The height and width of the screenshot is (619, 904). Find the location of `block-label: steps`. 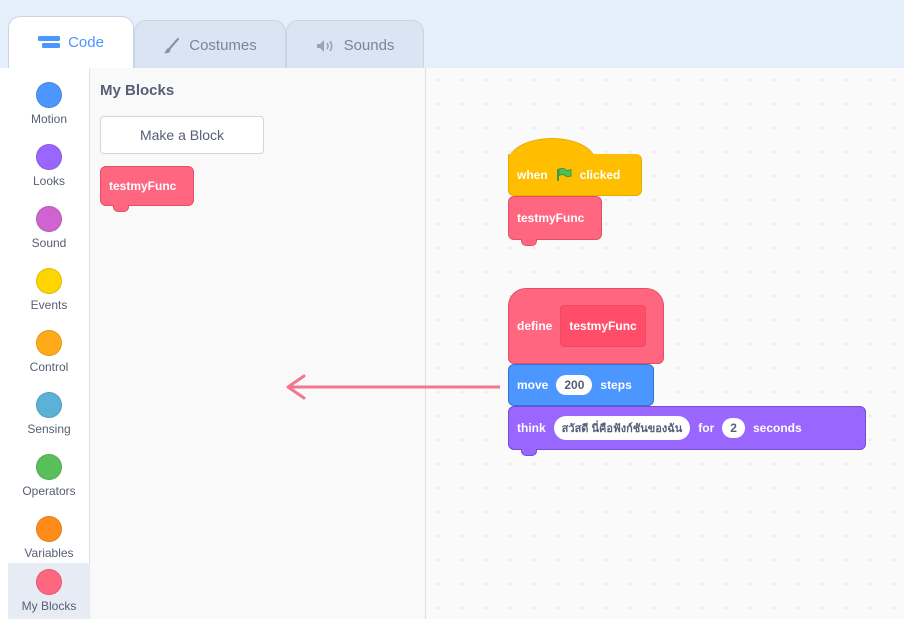

block-label: steps is located at coordinates (616, 385).